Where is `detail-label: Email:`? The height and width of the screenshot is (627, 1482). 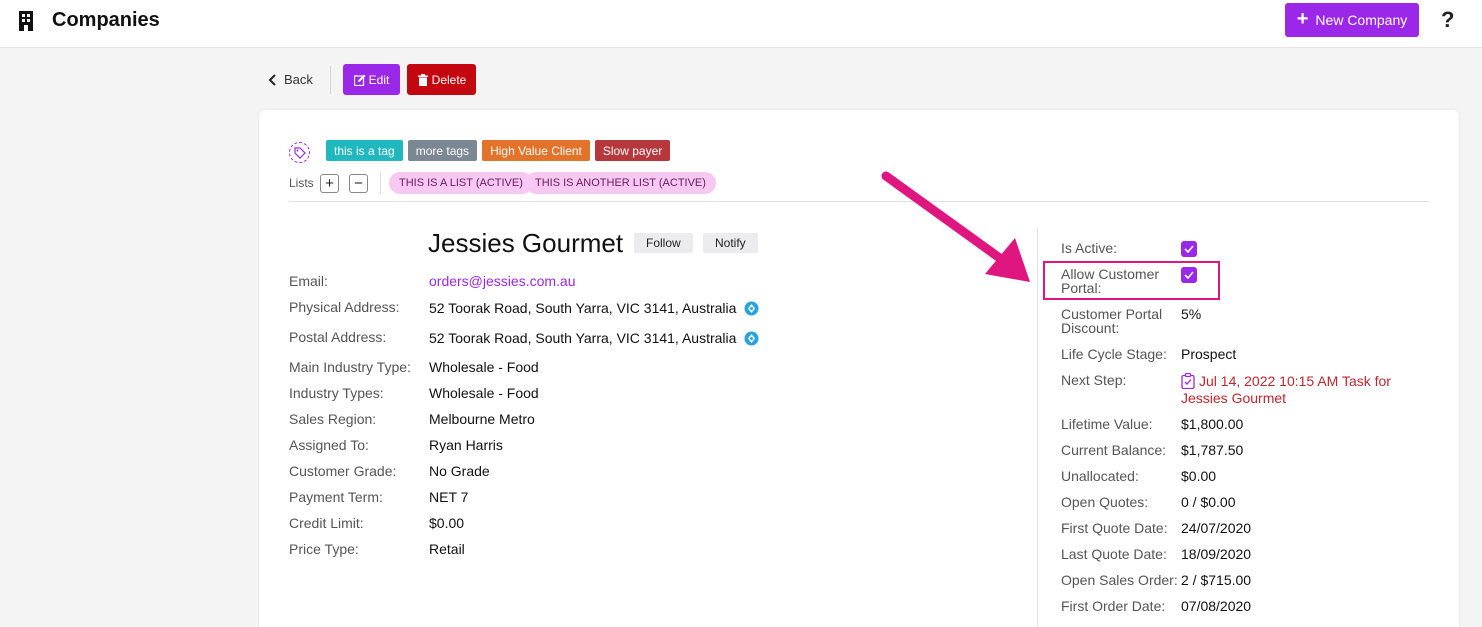
detail-label: Email: is located at coordinates (308, 281).